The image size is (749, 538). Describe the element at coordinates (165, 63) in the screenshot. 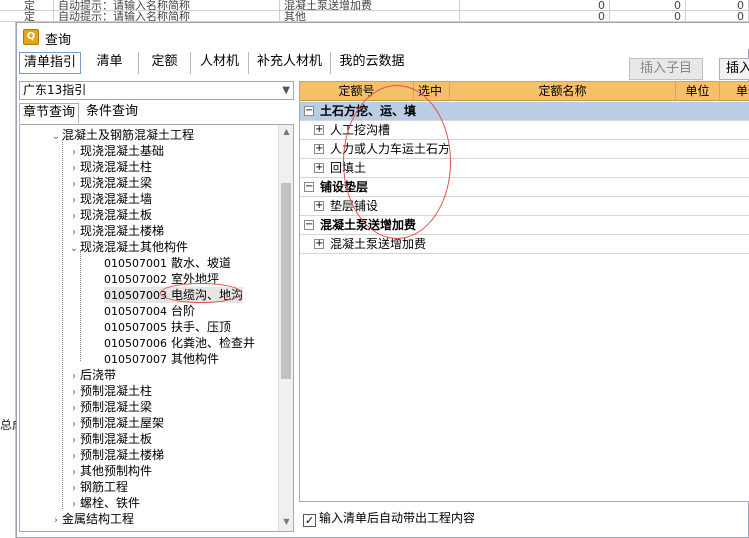

I see `tab-quota: 定额` at that location.